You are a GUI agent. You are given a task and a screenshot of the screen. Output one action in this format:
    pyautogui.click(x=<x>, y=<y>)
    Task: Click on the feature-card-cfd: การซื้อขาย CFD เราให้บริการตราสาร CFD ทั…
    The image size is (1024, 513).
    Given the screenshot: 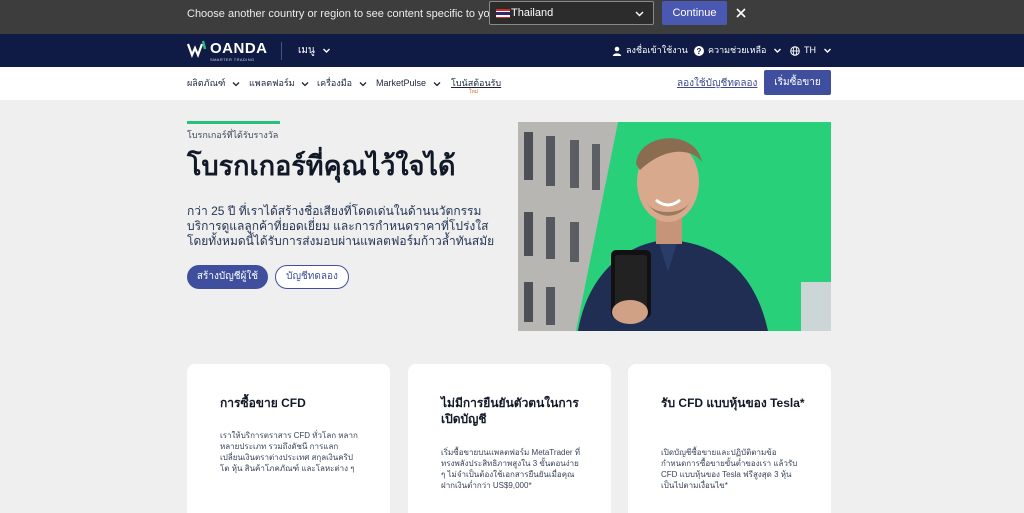 What is the action you would take?
    pyautogui.click(x=288, y=438)
    